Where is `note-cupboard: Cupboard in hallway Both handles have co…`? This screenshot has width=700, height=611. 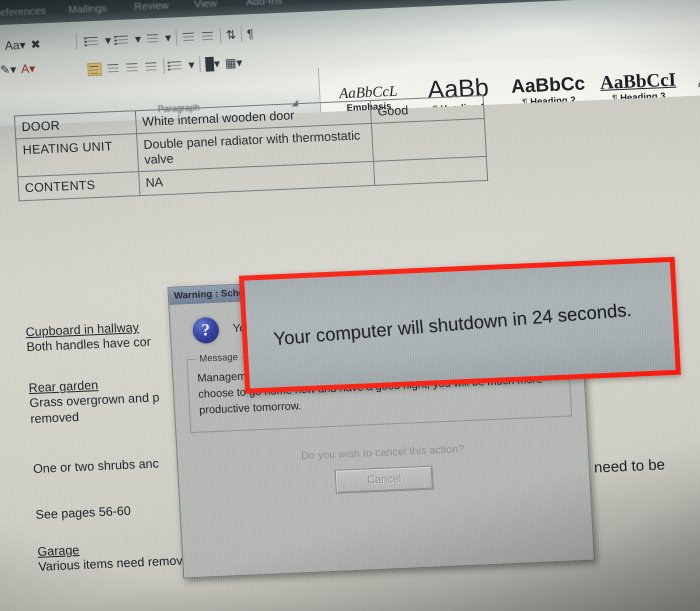 note-cupboard: Cupboard in hallway Both handles have co… is located at coordinates (88, 338).